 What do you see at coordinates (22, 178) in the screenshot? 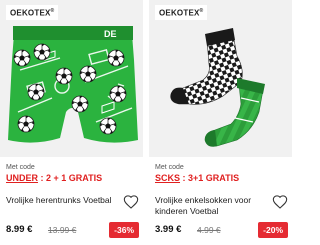
I see `promo-code: UNDER` at bounding box center [22, 178].